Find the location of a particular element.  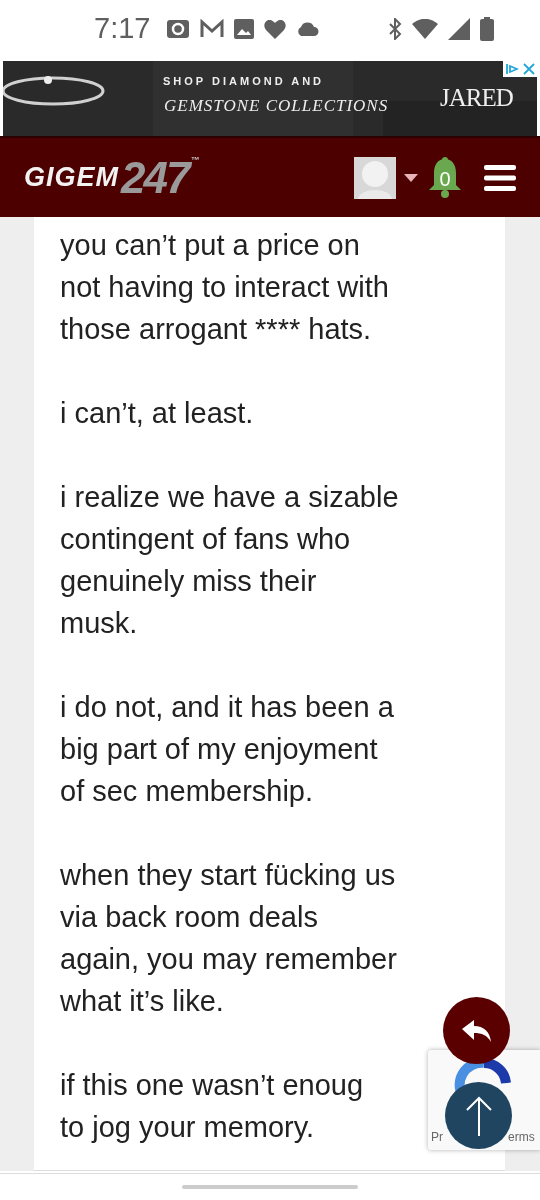

ad-choices-icon is located at coordinates (512, 69).